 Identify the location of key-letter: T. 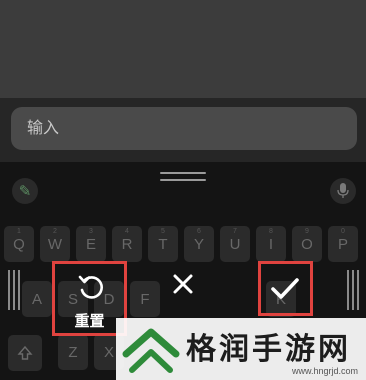
(163, 244).